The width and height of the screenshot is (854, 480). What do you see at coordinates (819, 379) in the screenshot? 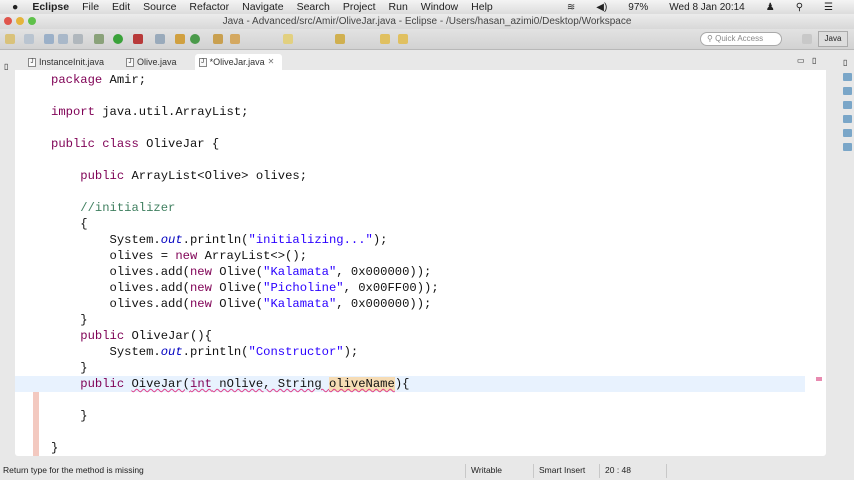
I see `overview-error-marker` at bounding box center [819, 379].